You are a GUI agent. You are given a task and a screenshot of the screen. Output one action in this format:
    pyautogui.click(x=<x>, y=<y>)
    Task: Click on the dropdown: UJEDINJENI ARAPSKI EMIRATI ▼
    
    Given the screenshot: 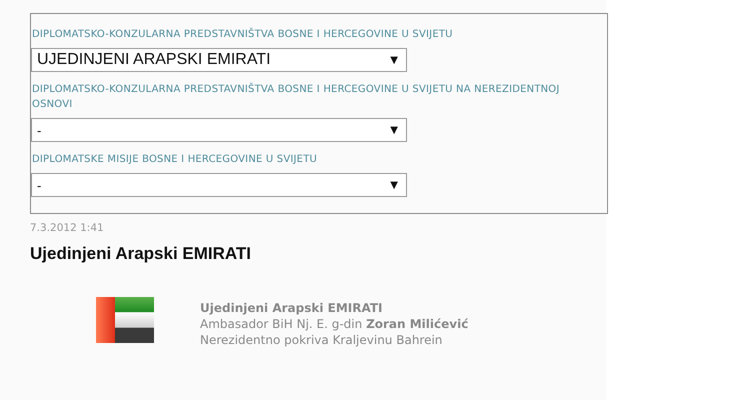 What is the action you would take?
    pyautogui.click(x=219, y=60)
    